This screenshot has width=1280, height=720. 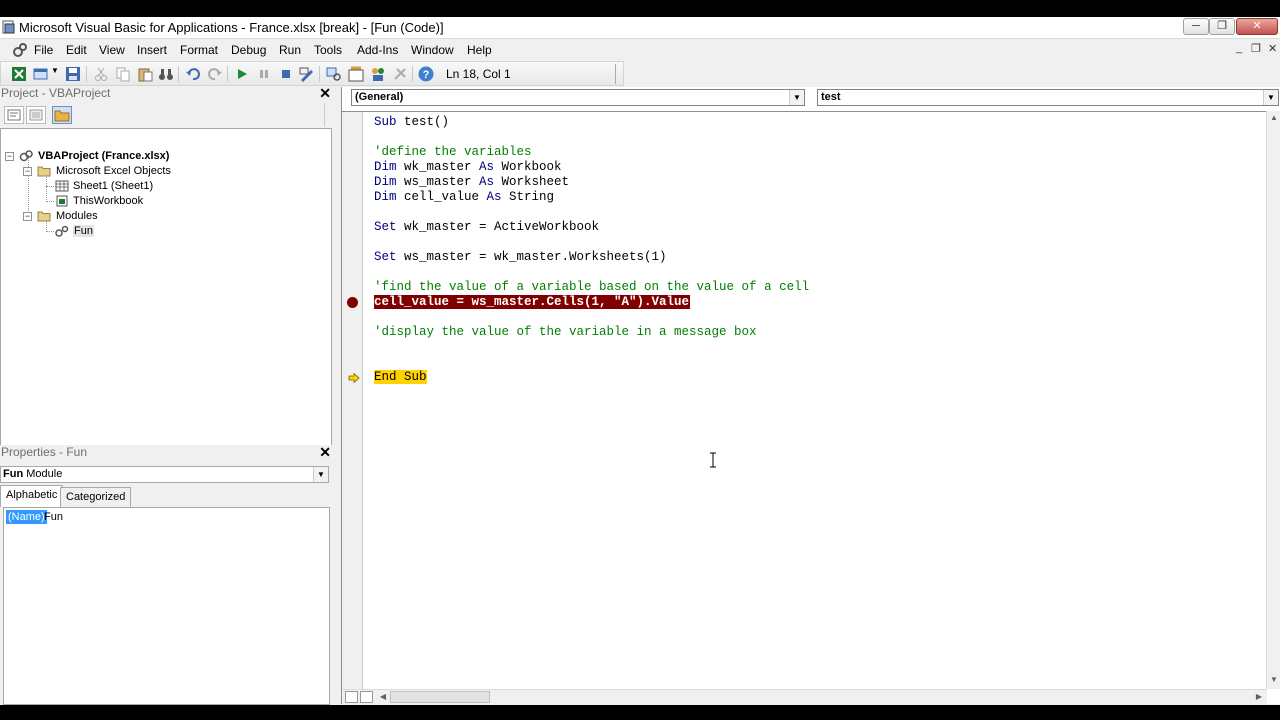 I want to click on save-icon, so click(x=73, y=74).